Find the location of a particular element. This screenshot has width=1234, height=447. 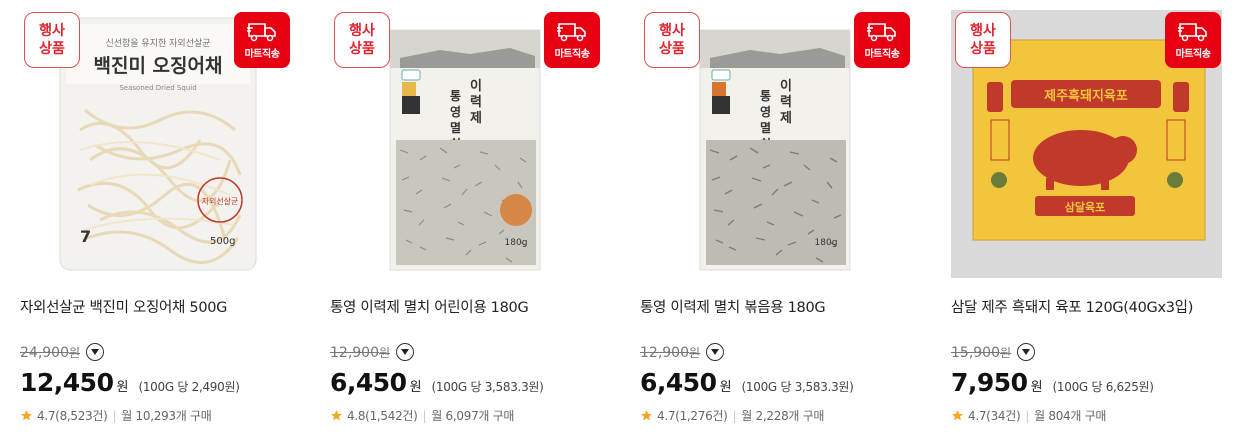

svg-text: 제 is located at coordinates (786, 118).